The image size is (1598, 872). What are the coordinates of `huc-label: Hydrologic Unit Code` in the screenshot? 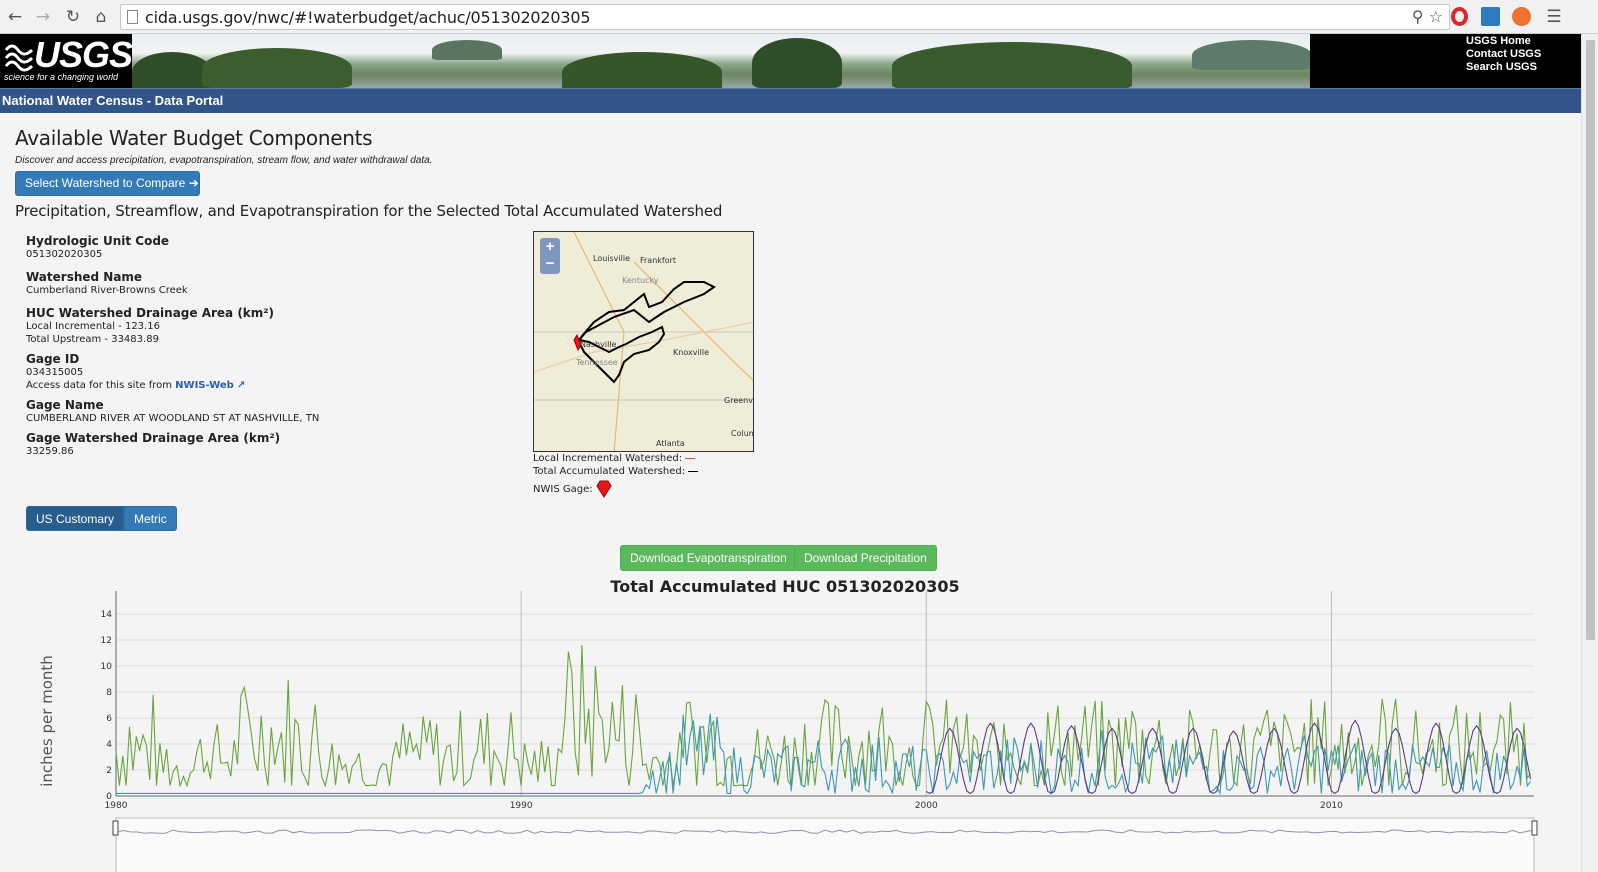 It's located at (98, 241).